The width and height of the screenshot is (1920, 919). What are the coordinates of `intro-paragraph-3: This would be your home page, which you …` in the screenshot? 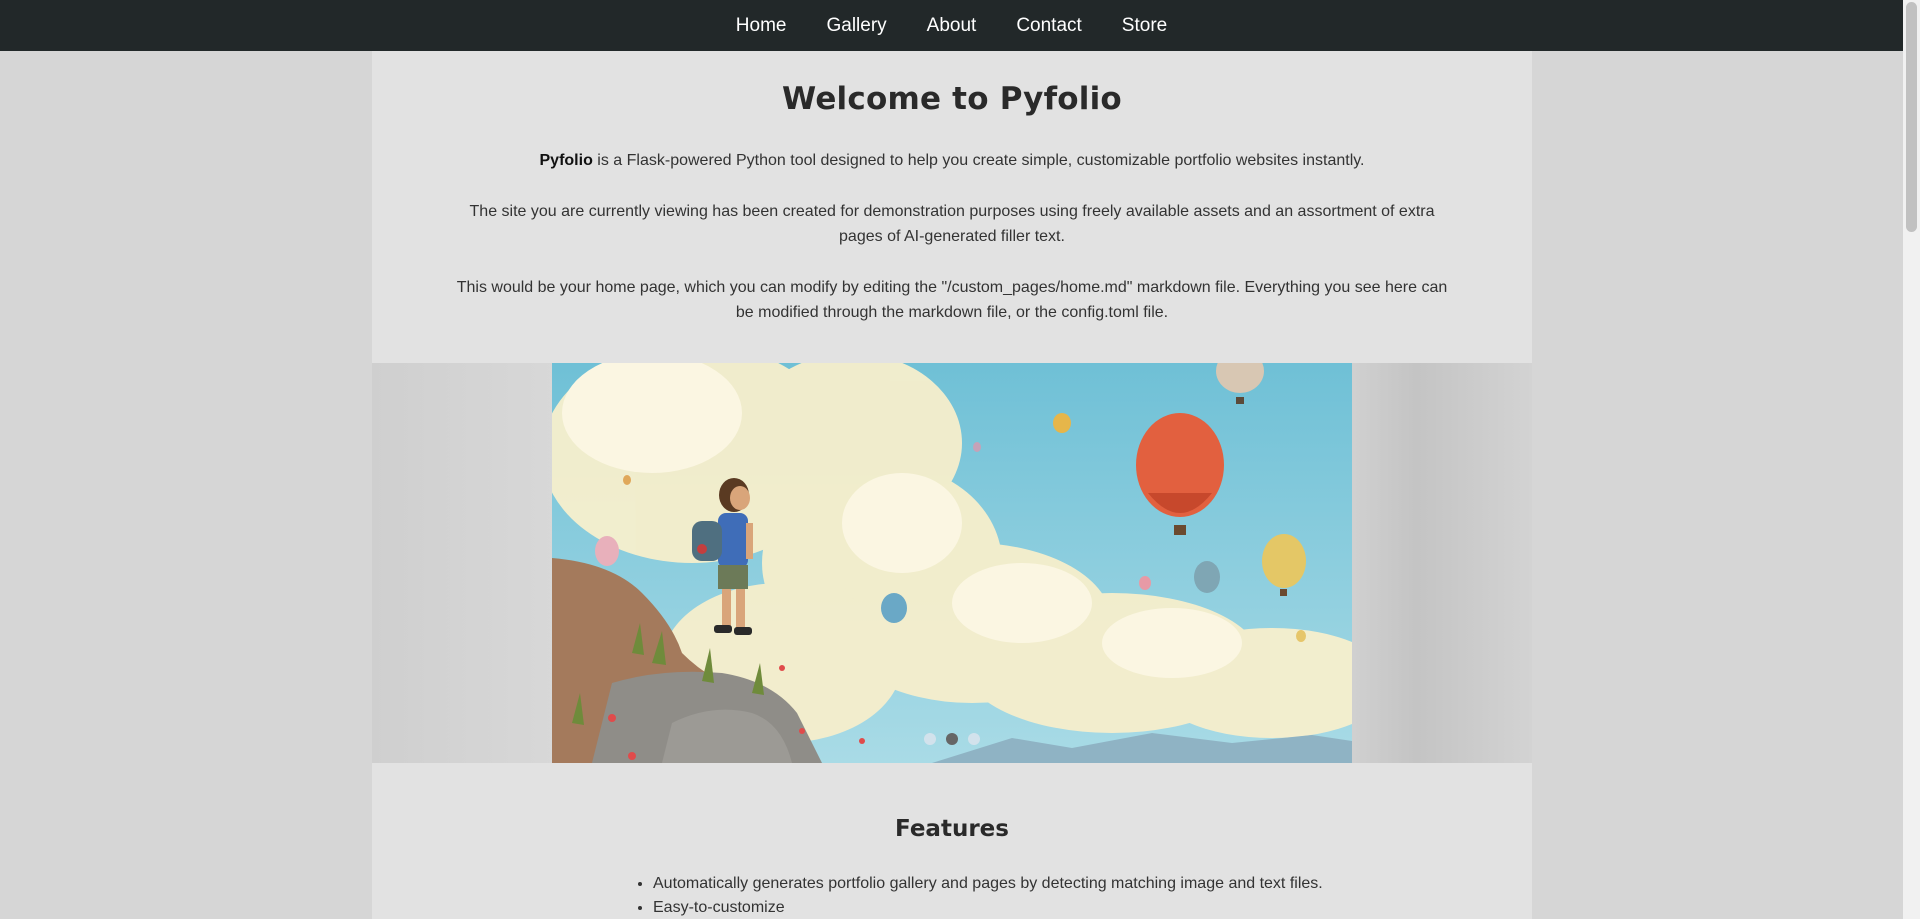 It's located at (952, 300).